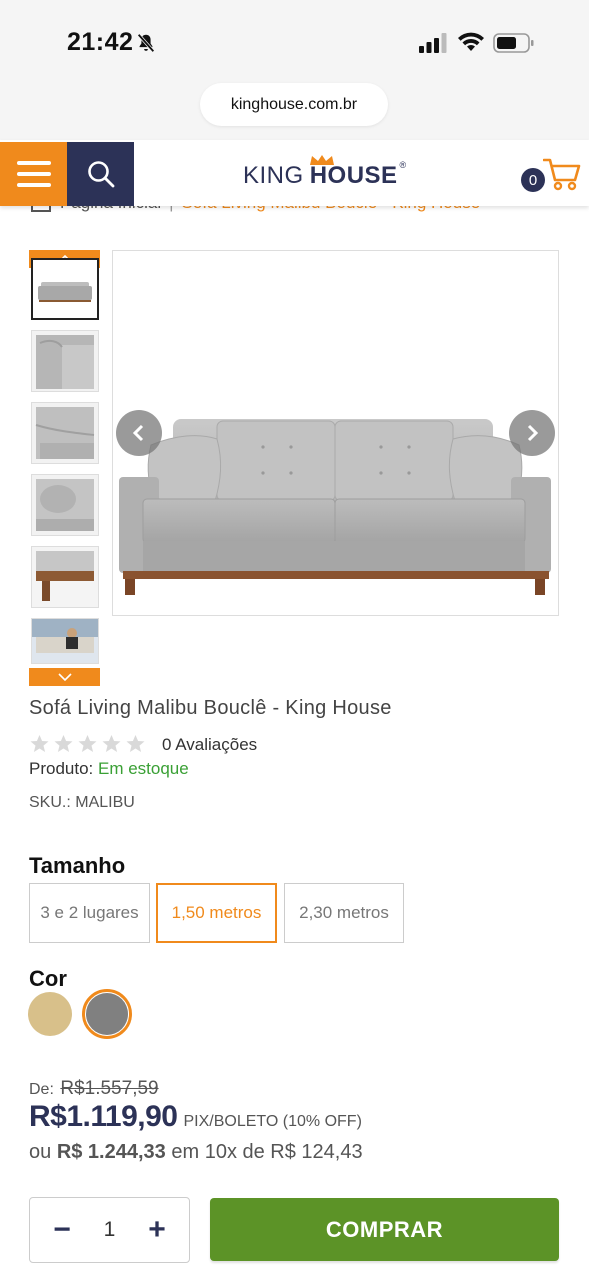  I want to click on bell-off-icon, so click(146, 43).